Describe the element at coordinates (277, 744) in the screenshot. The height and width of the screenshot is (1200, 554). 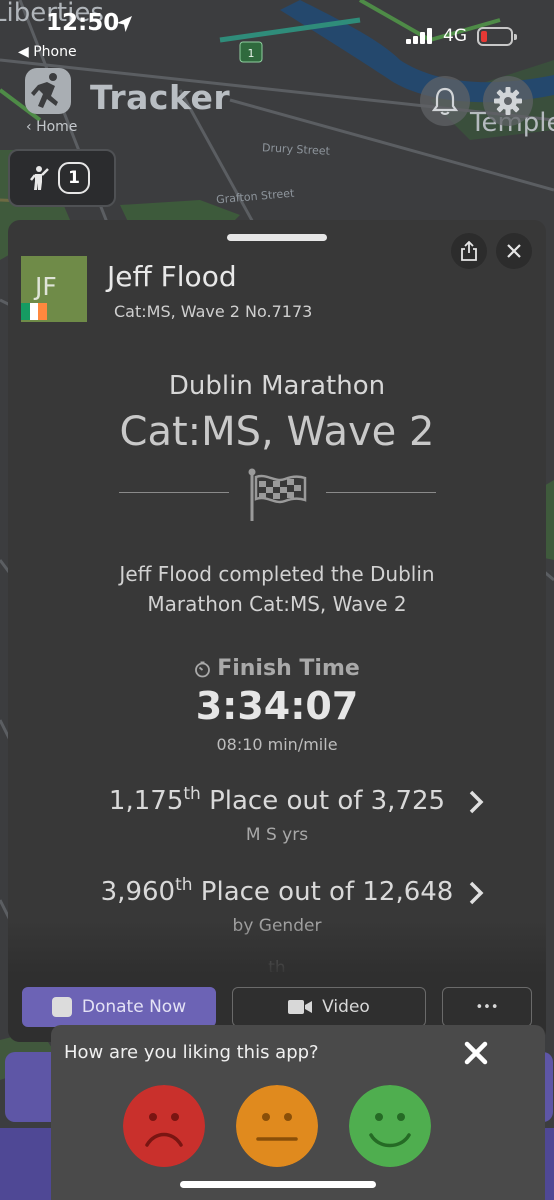
I see `pace-value: 08:10 min/mile` at that location.